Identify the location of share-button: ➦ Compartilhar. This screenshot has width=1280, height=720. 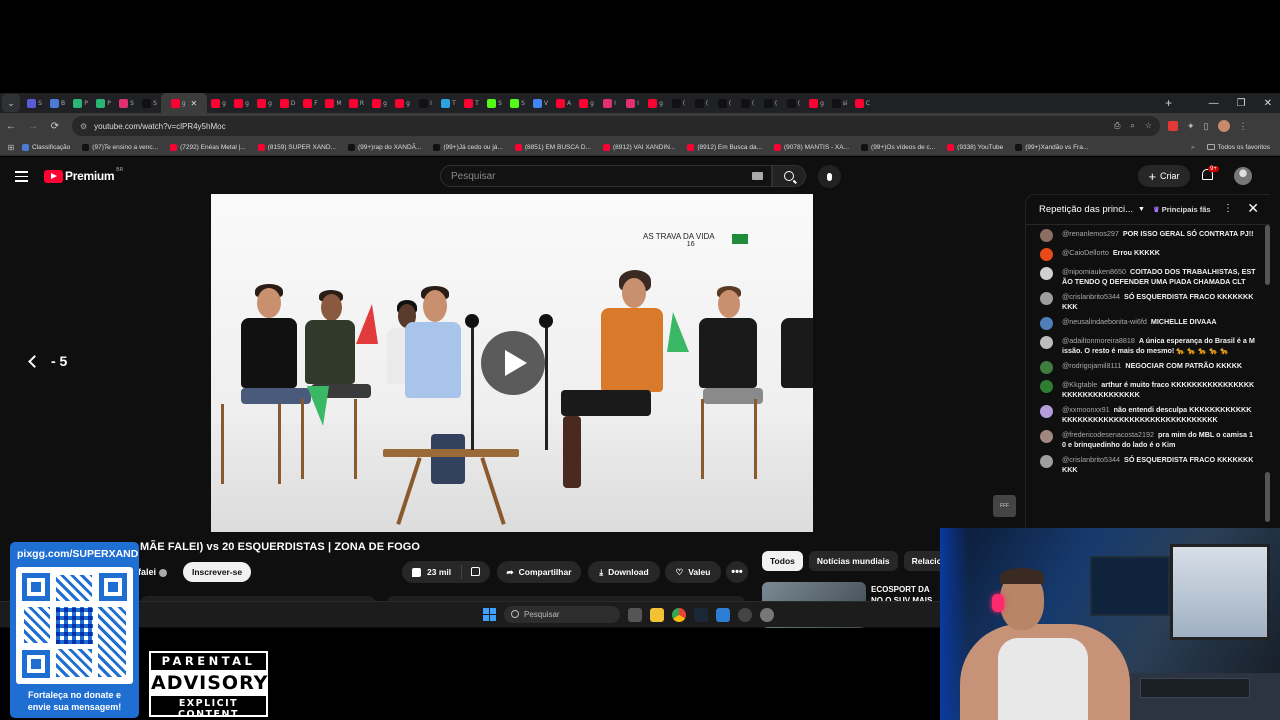
(539, 572).